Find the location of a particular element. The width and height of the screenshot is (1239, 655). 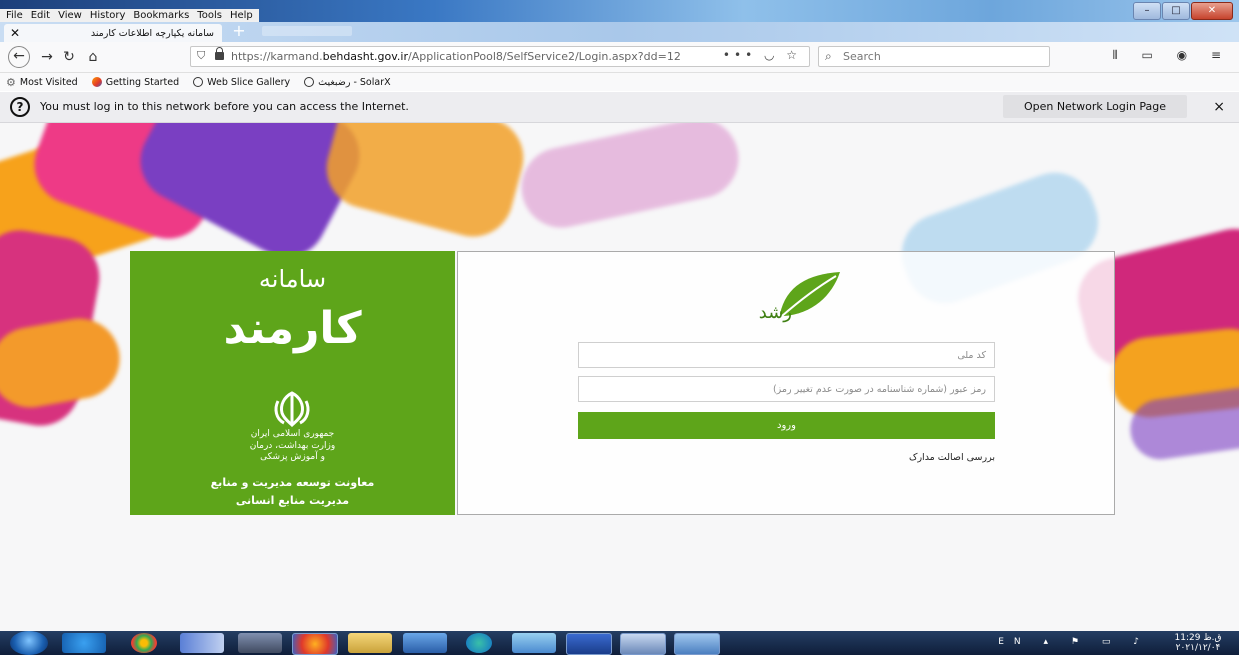

toolbar-icons: ⫴ ▭ ◉ ≡ is located at coordinates (1172, 55).